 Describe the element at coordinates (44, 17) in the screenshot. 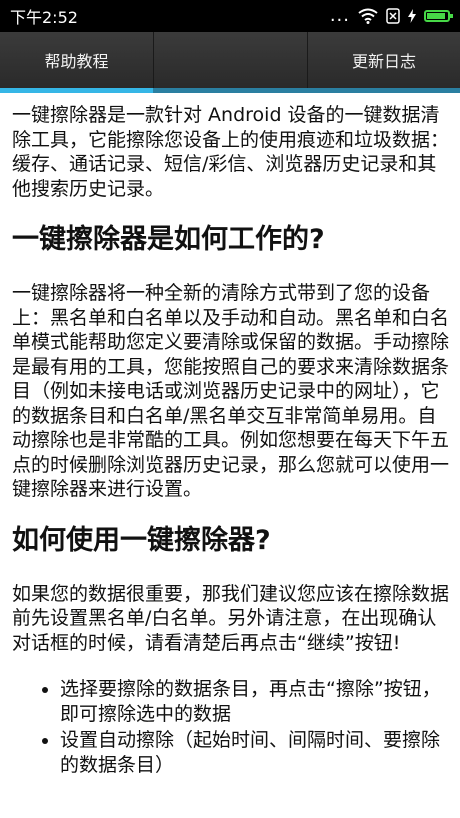

I see `status-time: 下午2:52` at that location.